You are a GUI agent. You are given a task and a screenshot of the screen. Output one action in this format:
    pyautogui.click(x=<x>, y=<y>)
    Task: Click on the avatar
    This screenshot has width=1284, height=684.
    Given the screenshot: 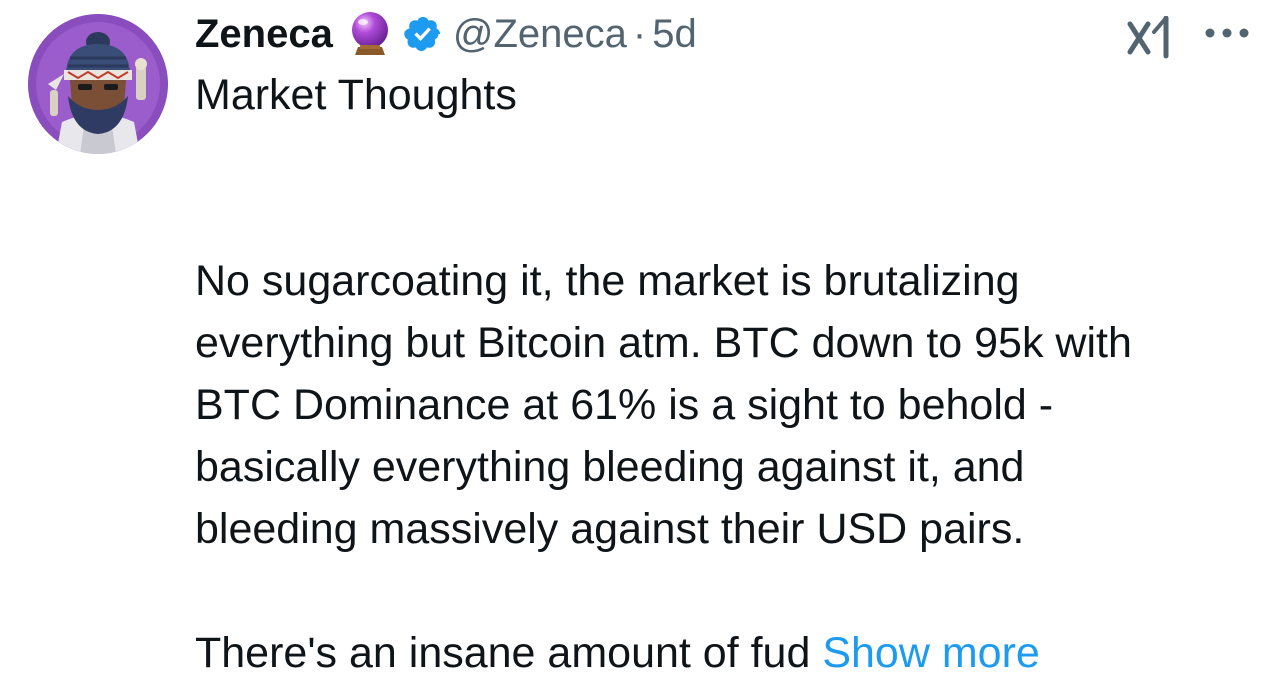 What is the action you would take?
    pyautogui.click(x=98, y=84)
    